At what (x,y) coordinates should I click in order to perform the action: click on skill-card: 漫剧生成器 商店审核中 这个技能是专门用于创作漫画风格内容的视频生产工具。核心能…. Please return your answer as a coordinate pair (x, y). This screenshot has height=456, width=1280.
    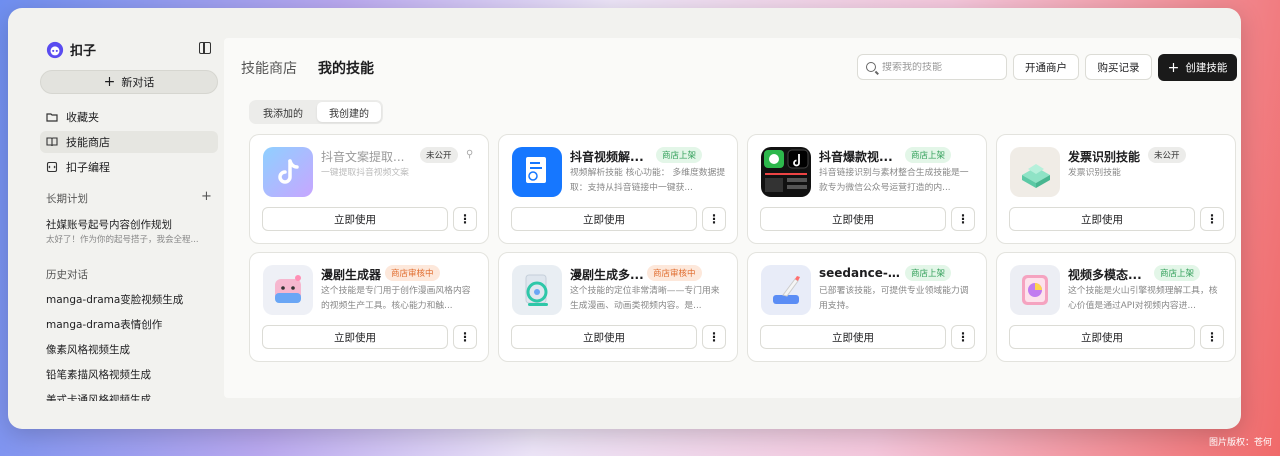
    Looking at the image, I should click on (369, 307).